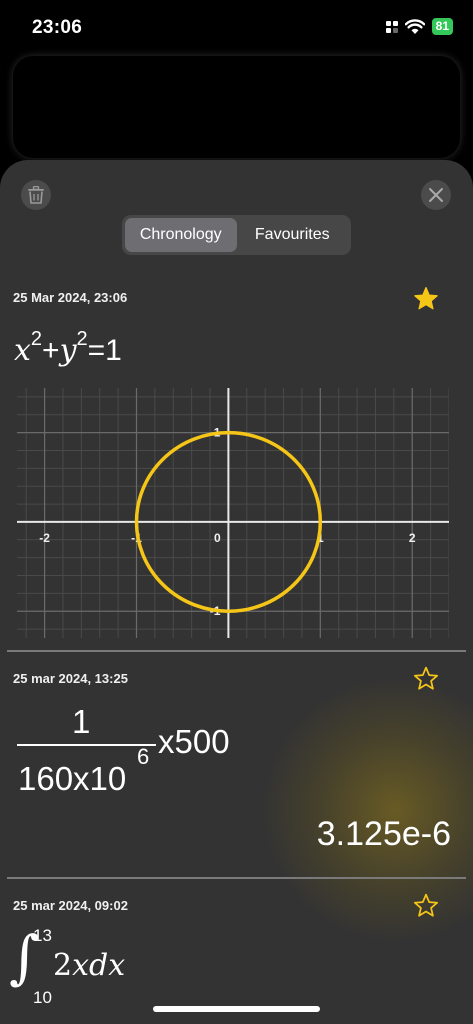 Image resolution: width=473 pixels, height=1024 pixels. What do you see at coordinates (42, 997) in the screenshot?
I see `integral-lower-bound: 10` at bounding box center [42, 997].